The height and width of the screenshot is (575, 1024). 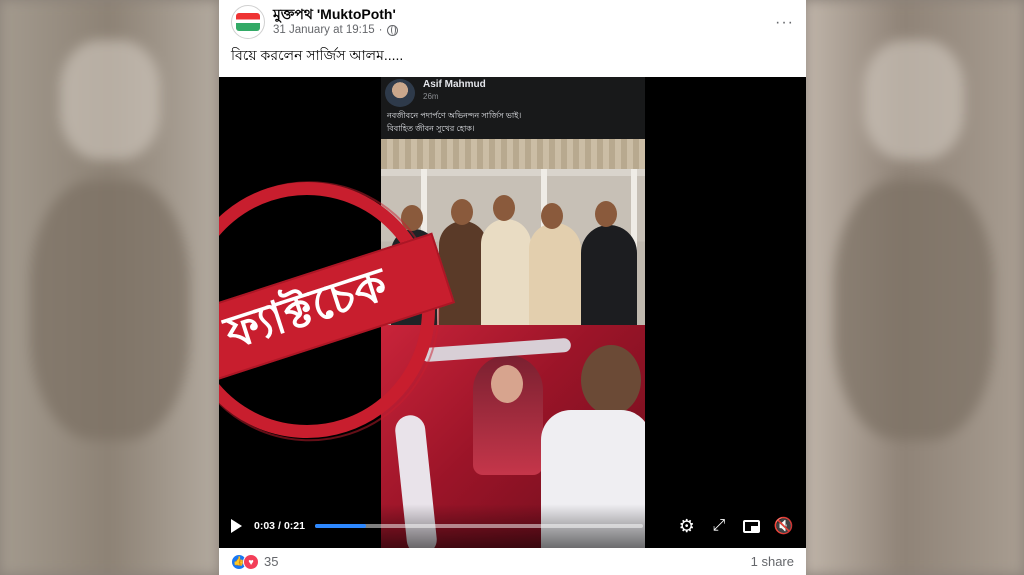 What do you see at coordinates (454, 84) in the screenshot?
I see `embedded-author: Asif Mahmud` at bounding box center [454, 84].